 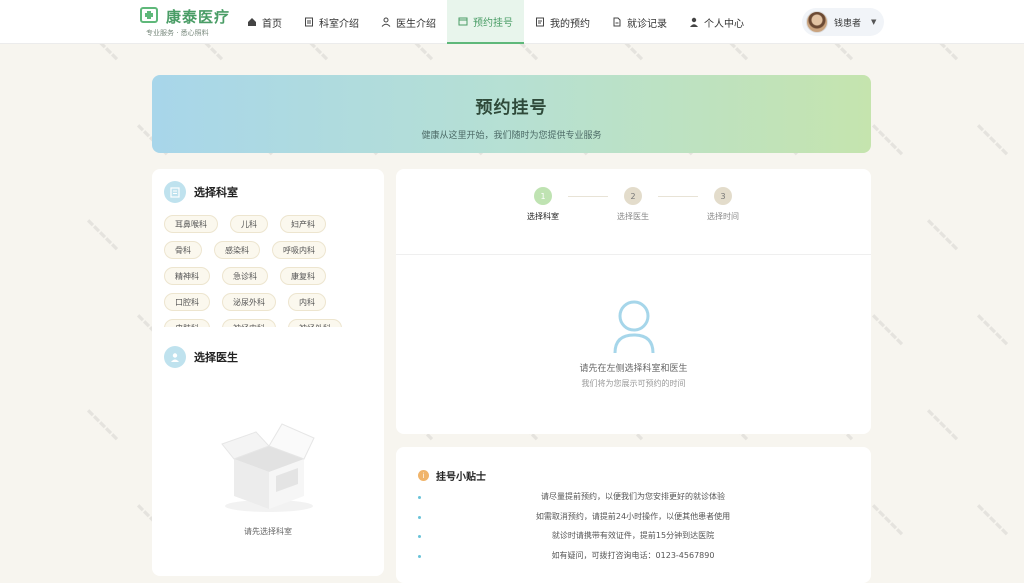 I want to click on nav-item-label: 医生介绍, so click(x=416, y=24).